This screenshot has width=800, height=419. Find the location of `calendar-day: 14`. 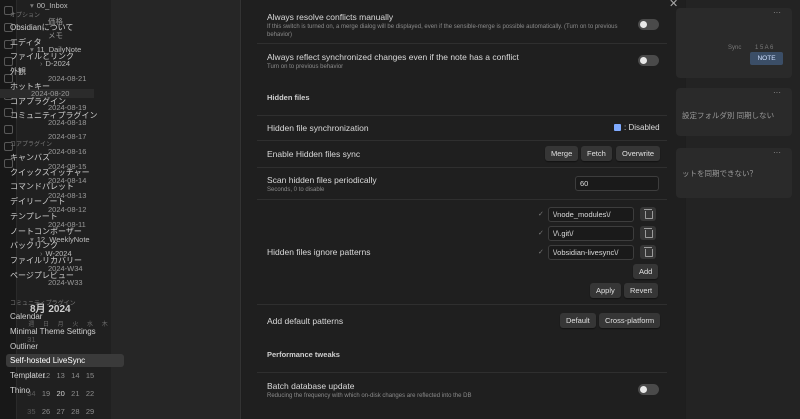

calendar-day: 14 is located at coordinates (75, 375).